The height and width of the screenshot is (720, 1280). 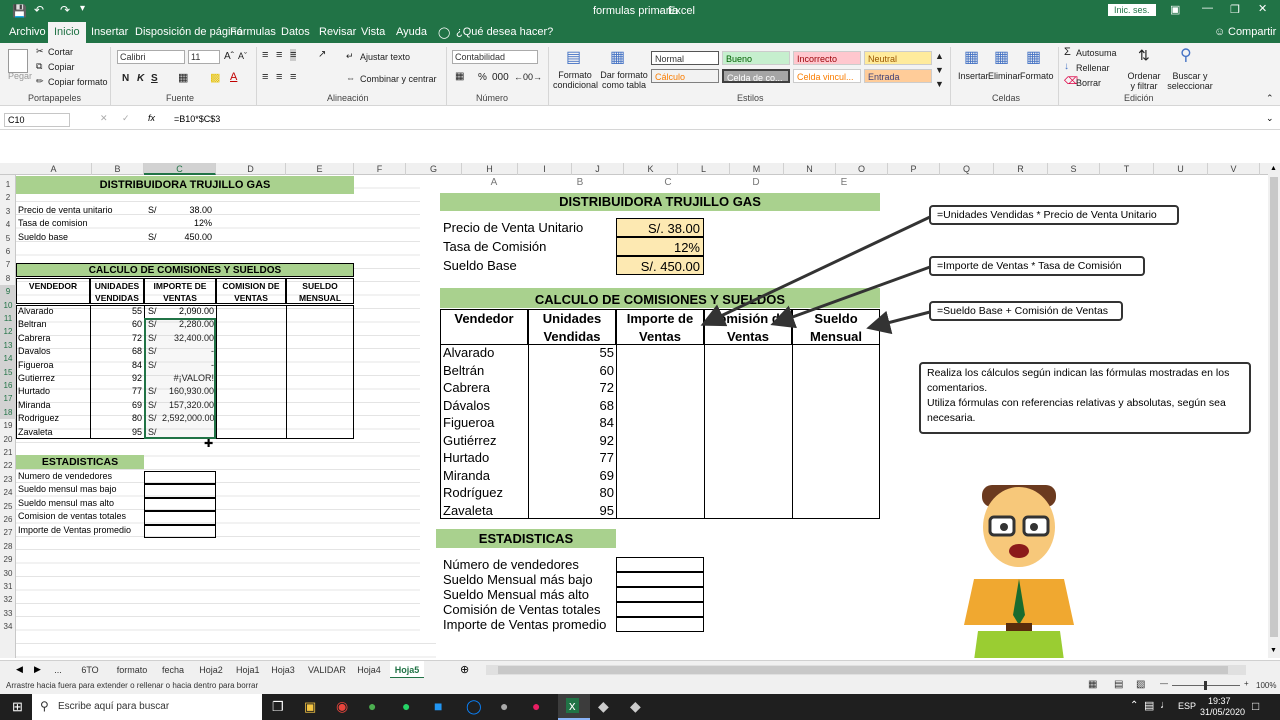 What do you see at coordinates (53, 418) in the screenshot?
I see `table-row-vendedor: Rodriguez` at bounding box center [53, 418].